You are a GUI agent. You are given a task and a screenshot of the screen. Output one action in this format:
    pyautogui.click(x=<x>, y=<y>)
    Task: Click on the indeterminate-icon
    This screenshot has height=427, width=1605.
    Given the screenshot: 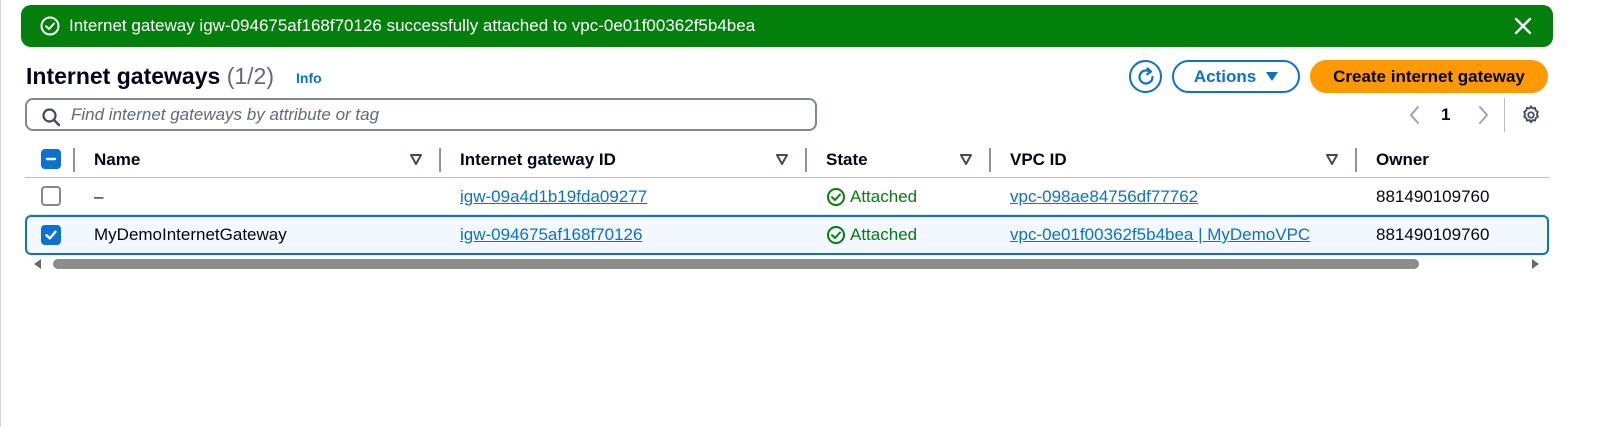 What is the action you would take?
    pyautogui.click(x=51, y=159)
    